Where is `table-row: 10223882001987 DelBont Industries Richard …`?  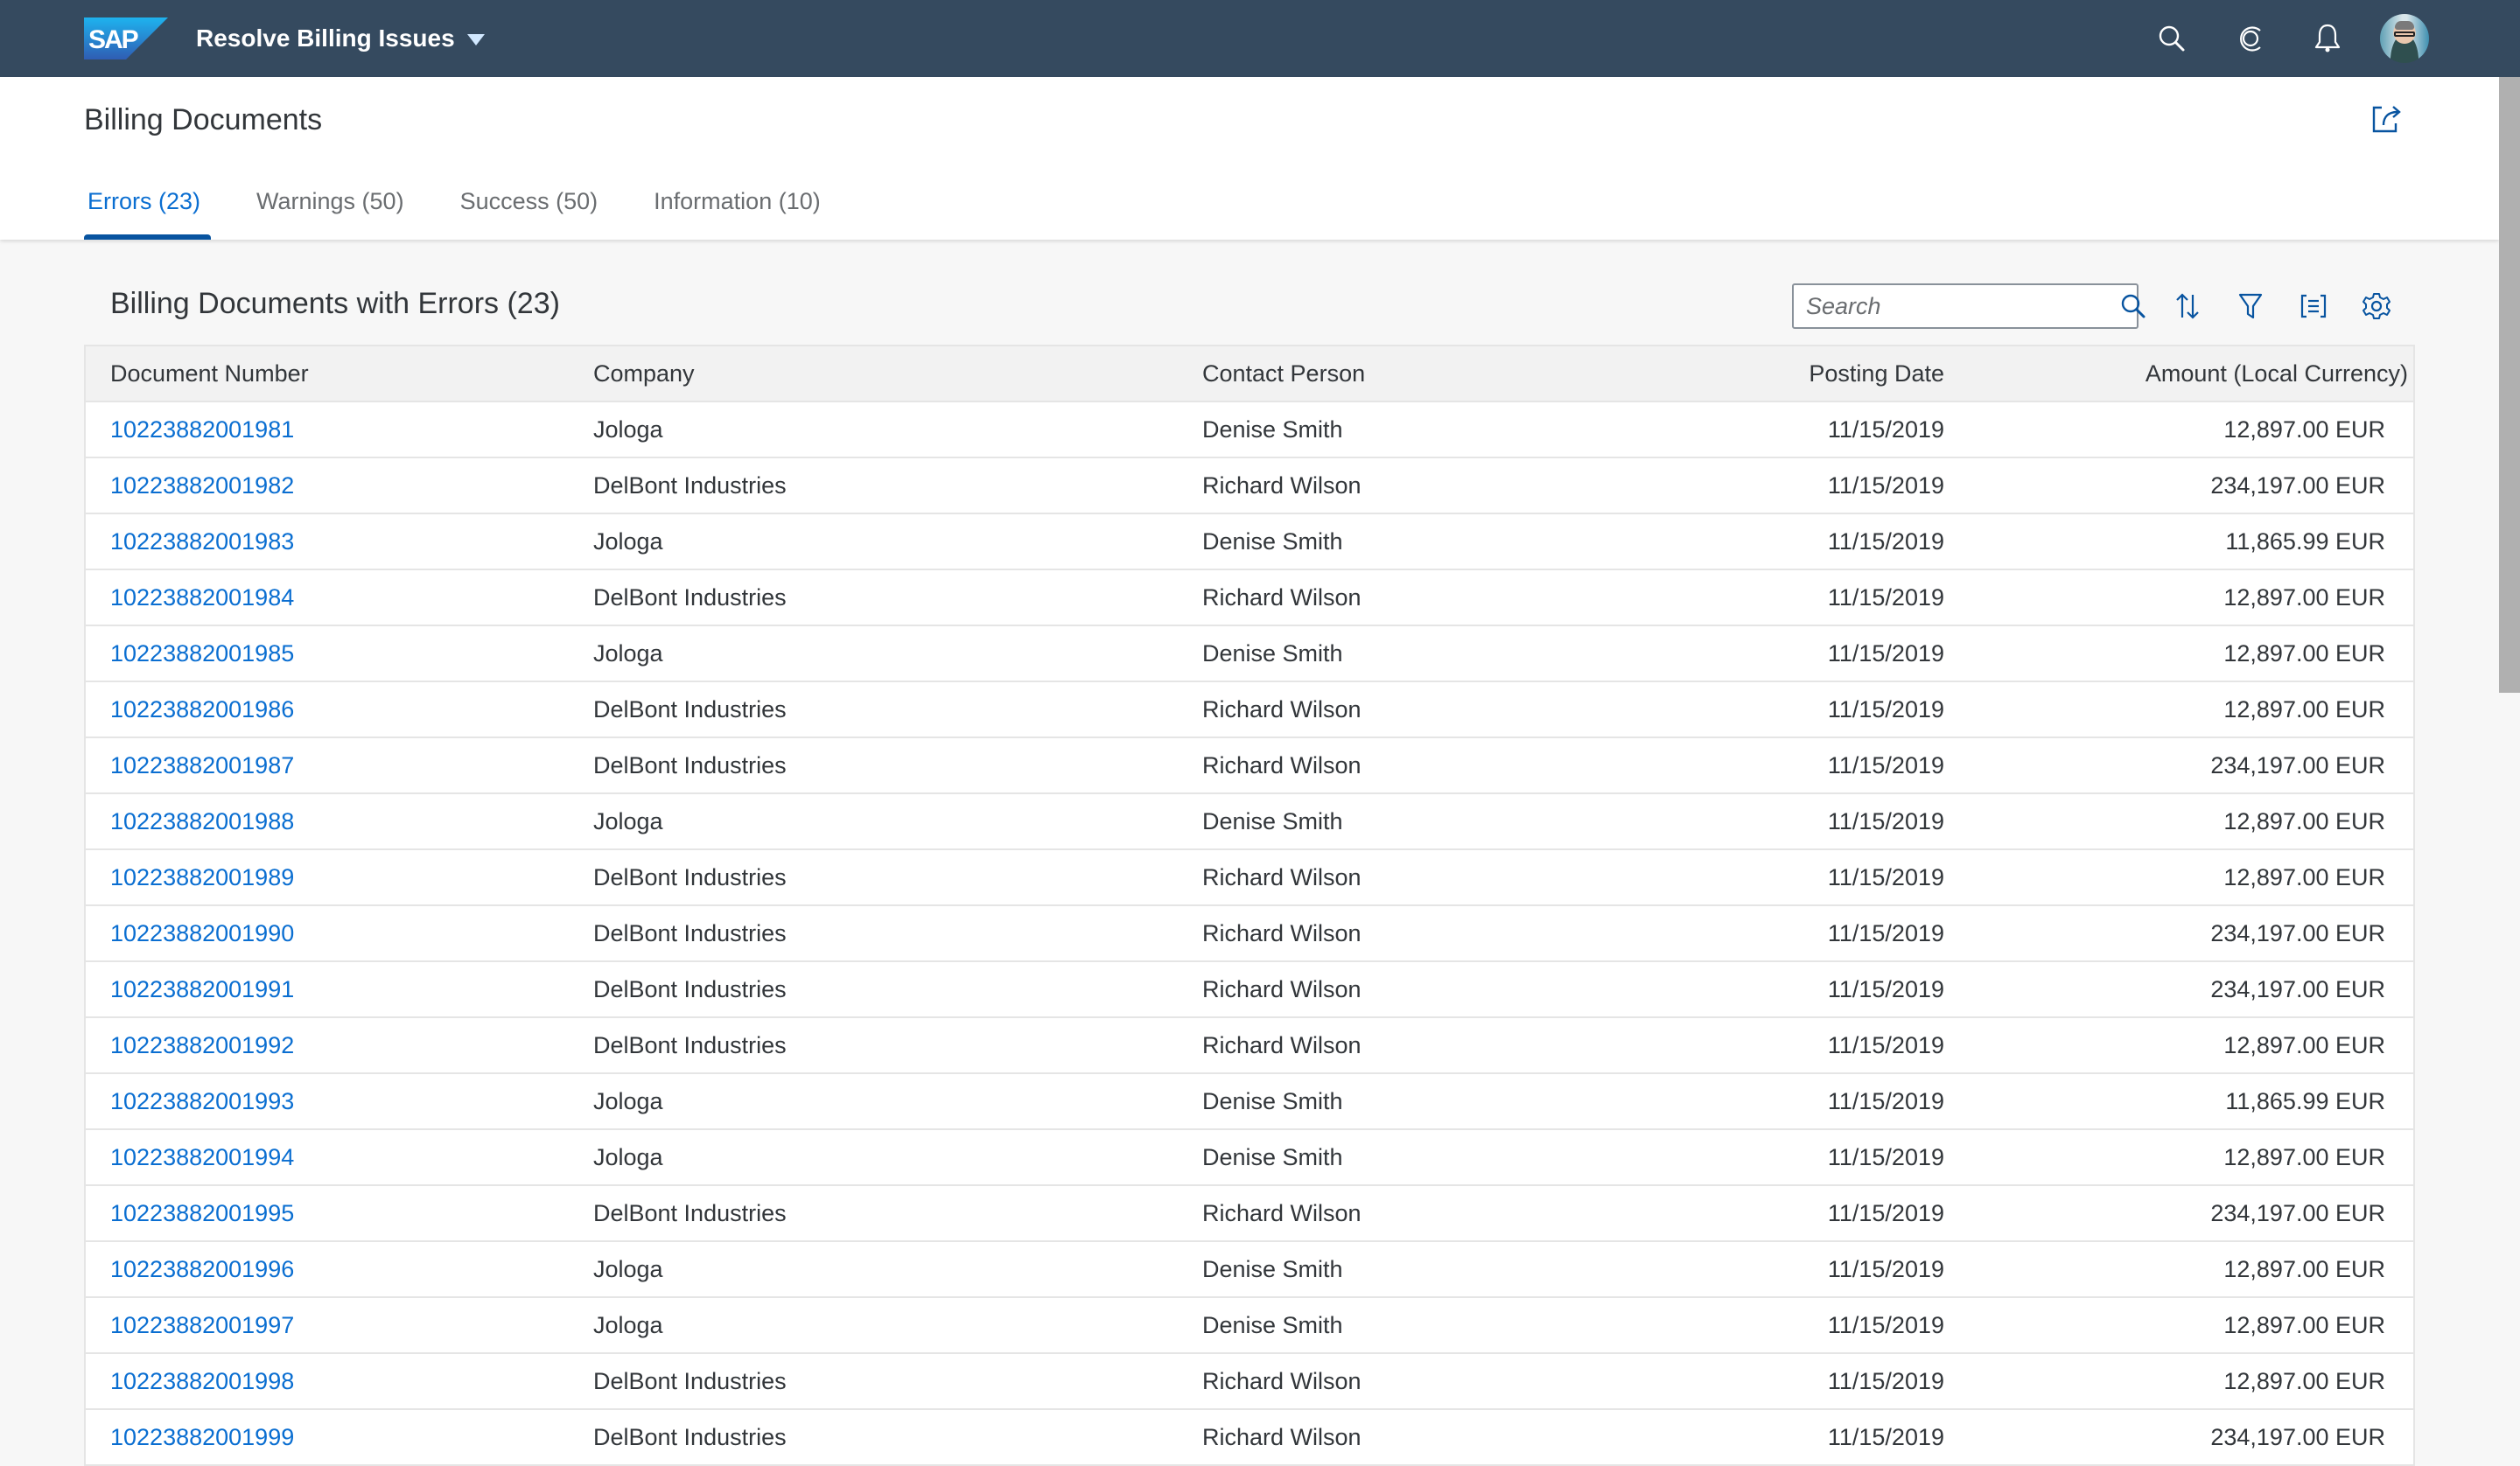
table-row: 10223882001987 DelBont Industries Richard … is located at coordinates (1249, 766).